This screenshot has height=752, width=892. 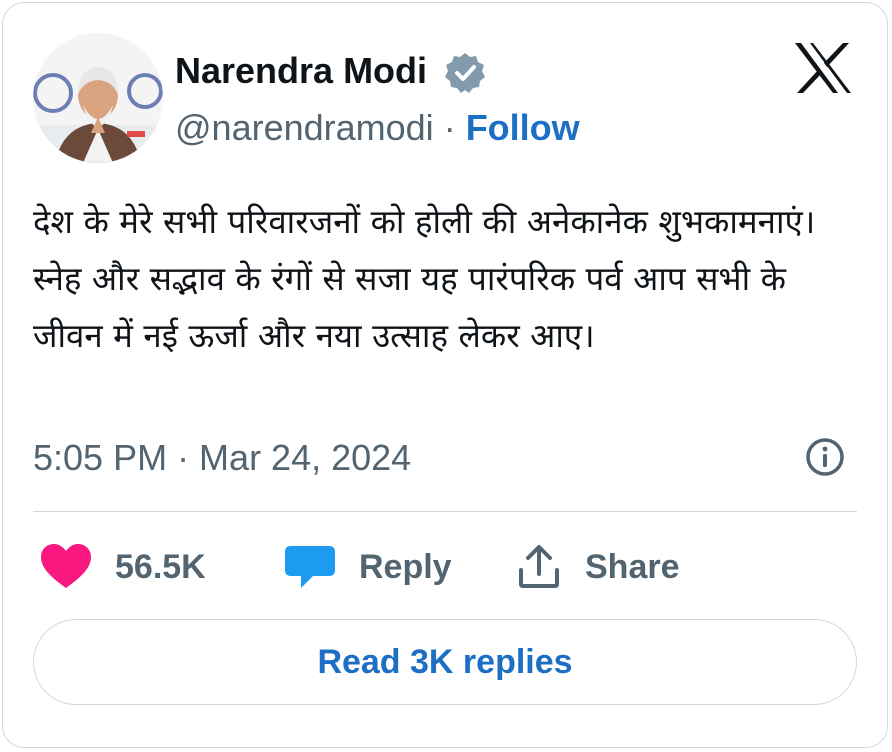 I want to click on author-name: Narendra Modi, so click(x=301, y=71).